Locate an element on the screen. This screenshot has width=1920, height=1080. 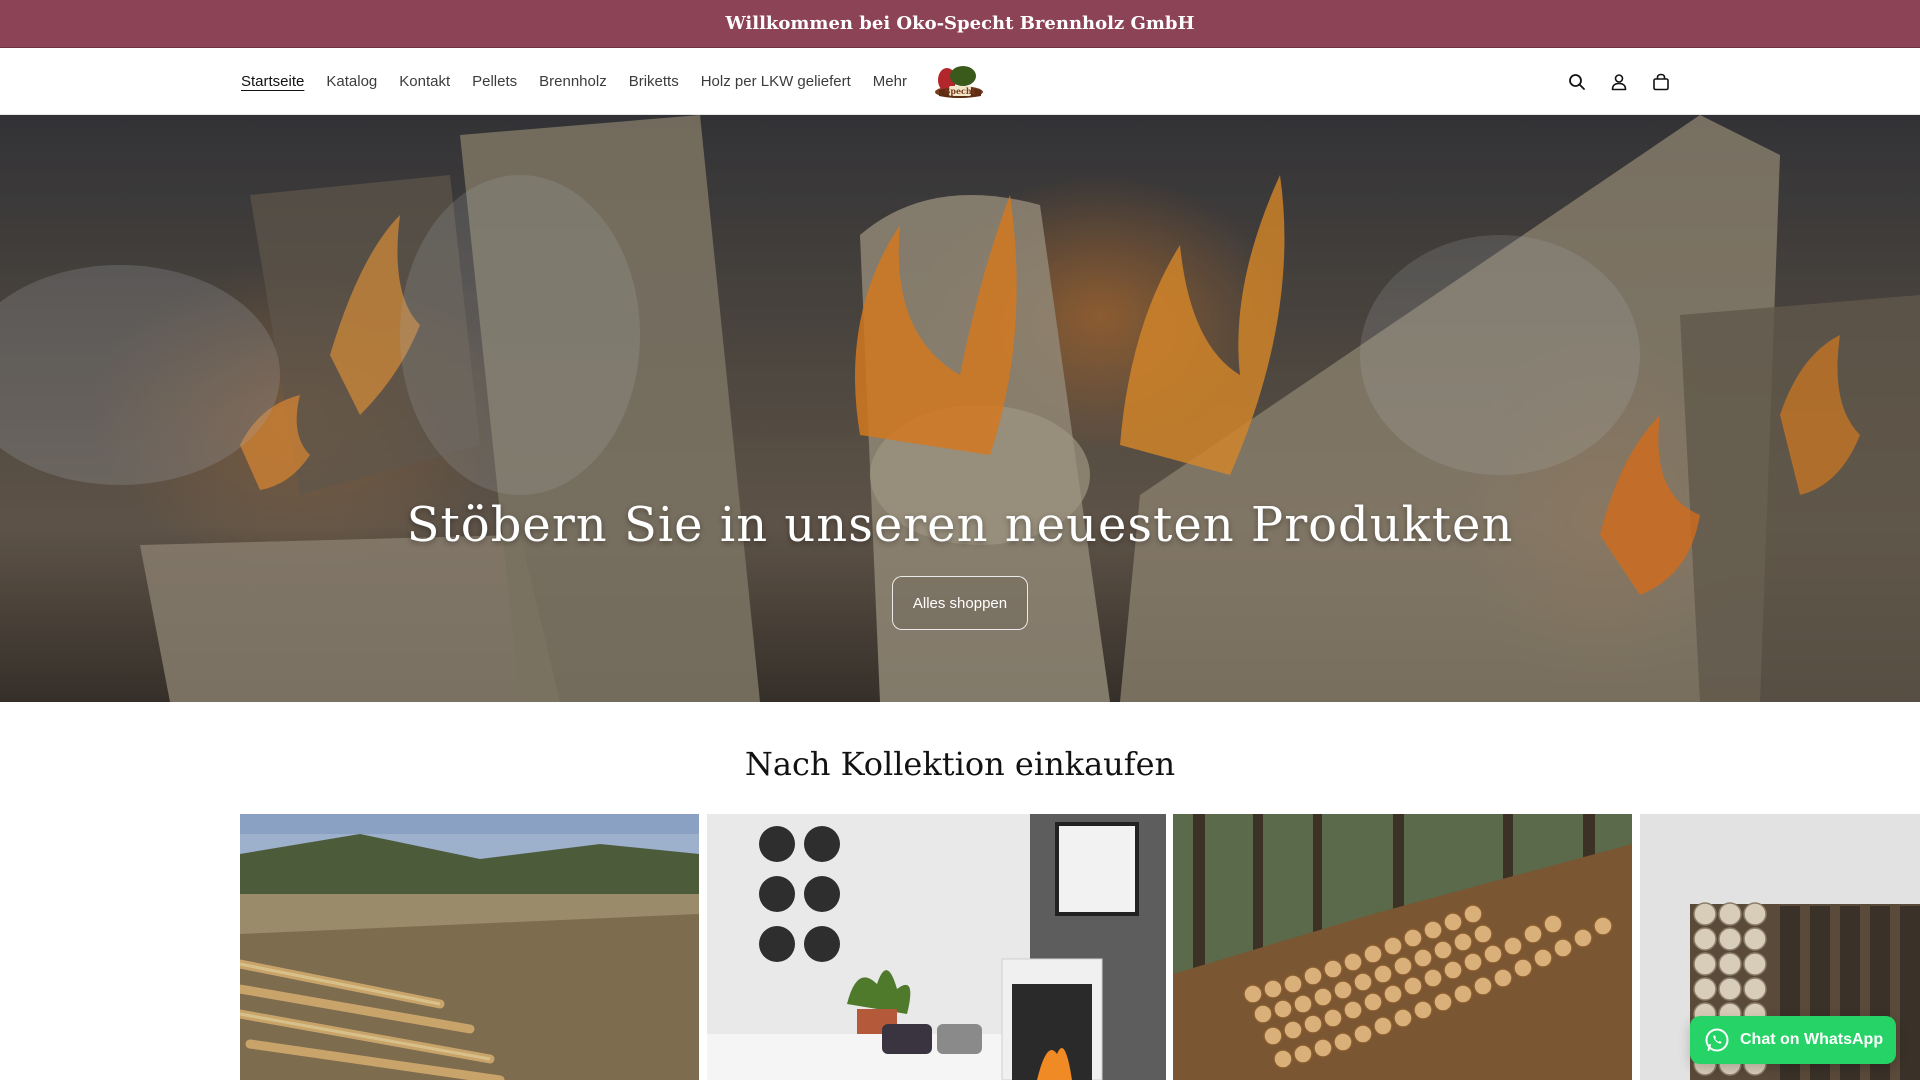
shop-all-button: Alles shoppen is located at coordinates (960, 603).